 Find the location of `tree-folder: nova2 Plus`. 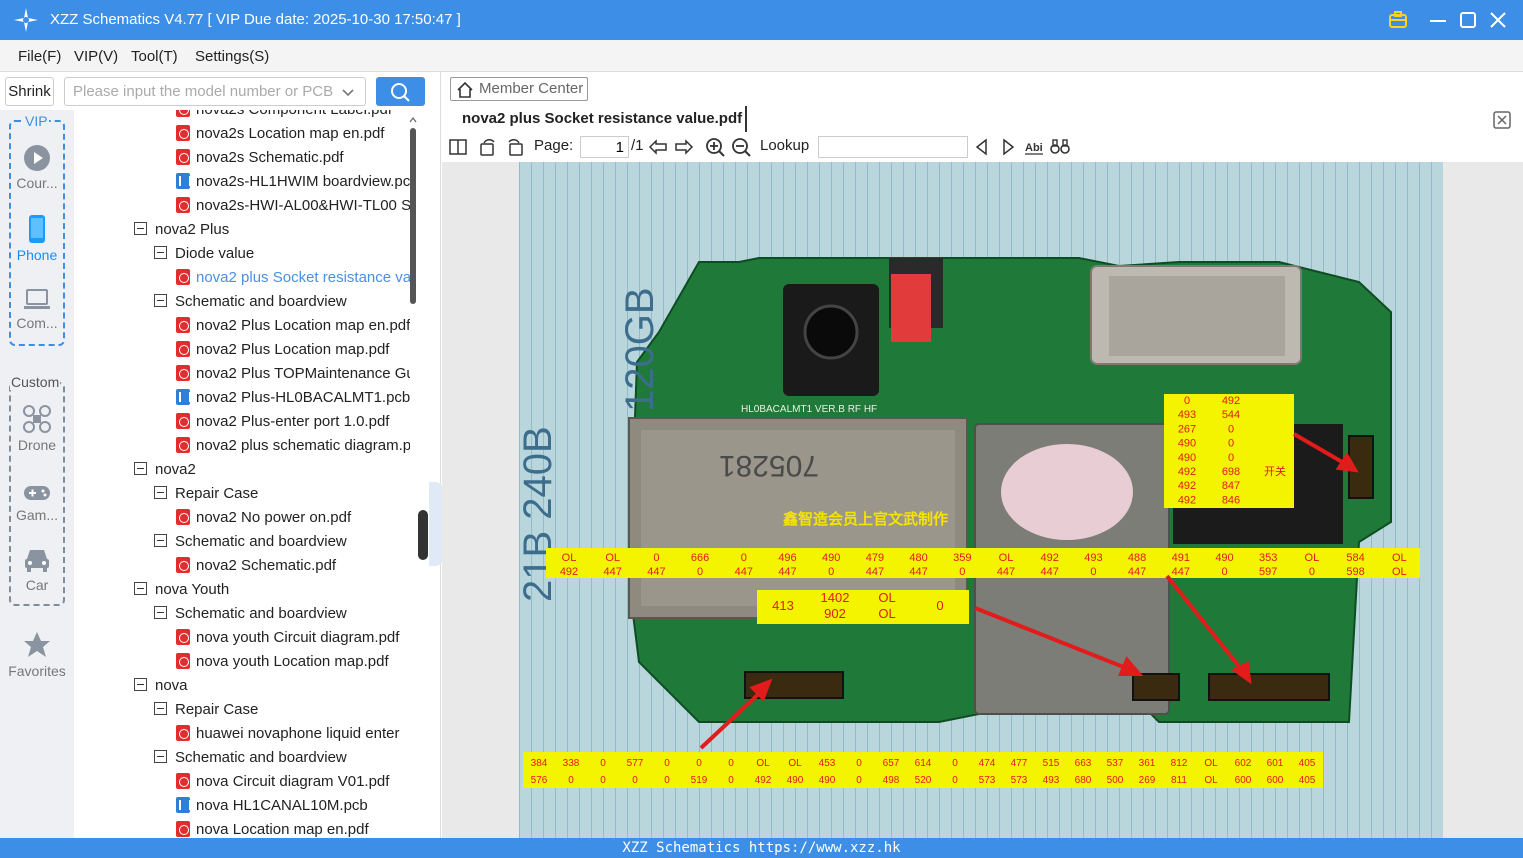

tree-folder: nova2 Plus is located at coordinates (272, 230).